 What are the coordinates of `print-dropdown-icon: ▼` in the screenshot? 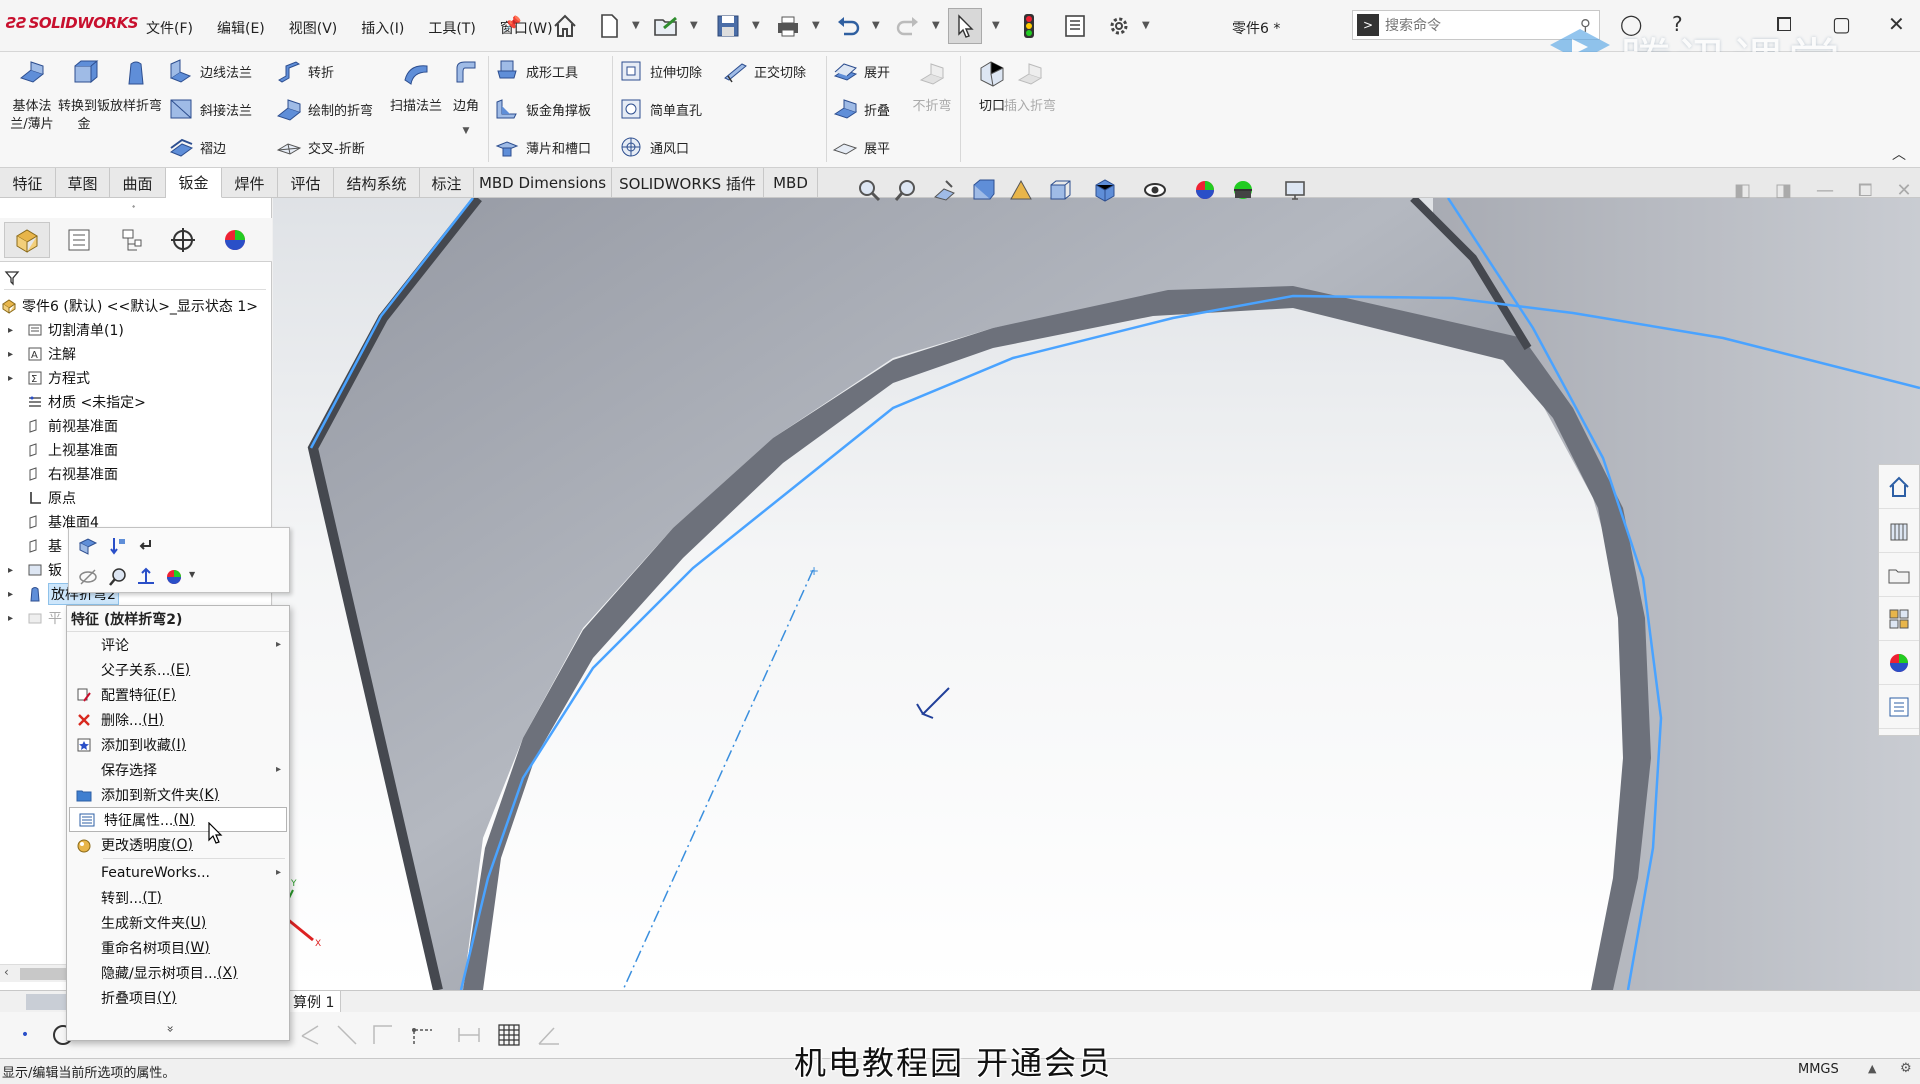 It's located at (816, 25).